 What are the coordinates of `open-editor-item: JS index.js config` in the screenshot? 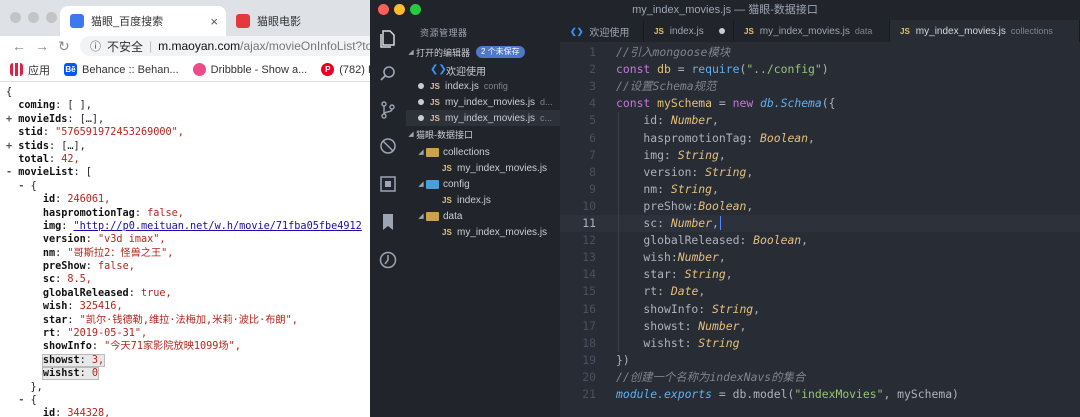 It's located at (483, 86).